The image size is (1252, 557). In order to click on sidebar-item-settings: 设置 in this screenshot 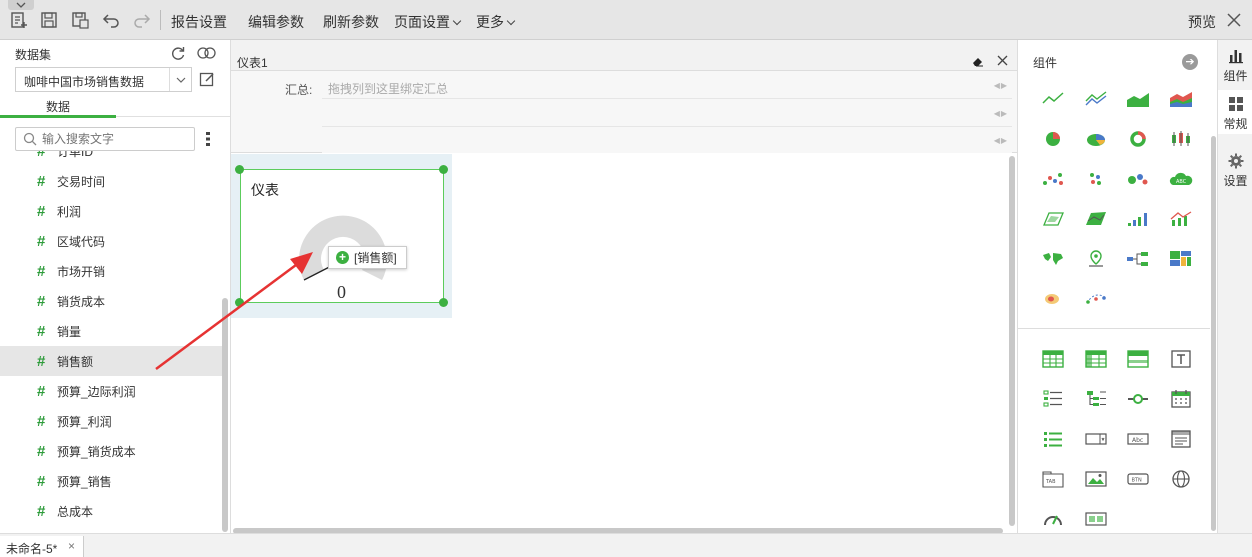, I will do `click(1235, 169)`.